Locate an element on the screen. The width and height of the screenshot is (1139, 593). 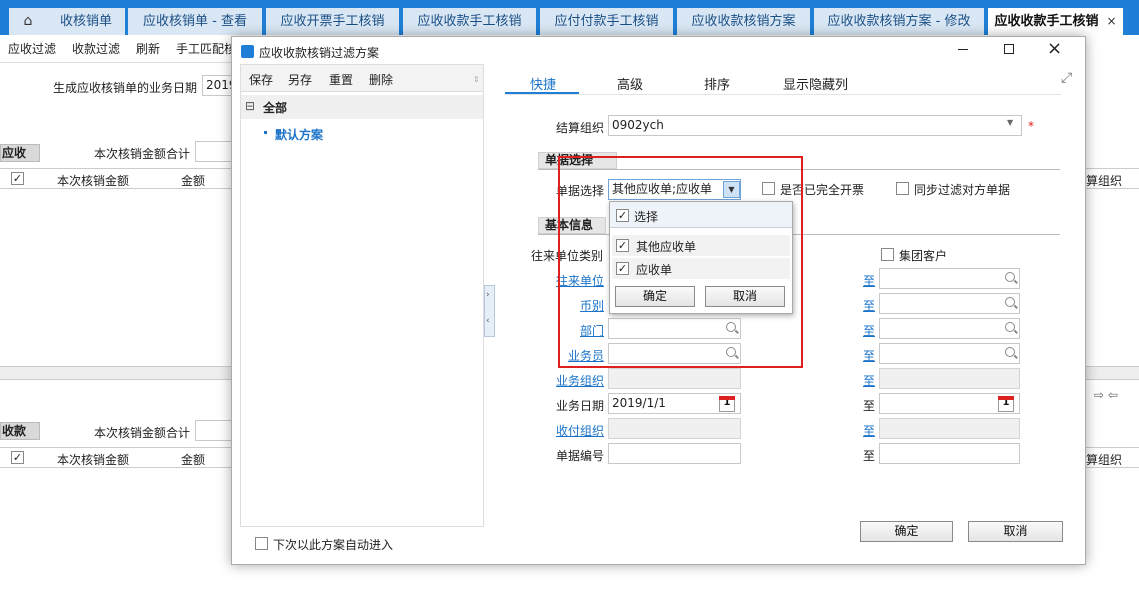
dialog-title: 应收收款核销过滤方案 is located at coordinates (319, 53).